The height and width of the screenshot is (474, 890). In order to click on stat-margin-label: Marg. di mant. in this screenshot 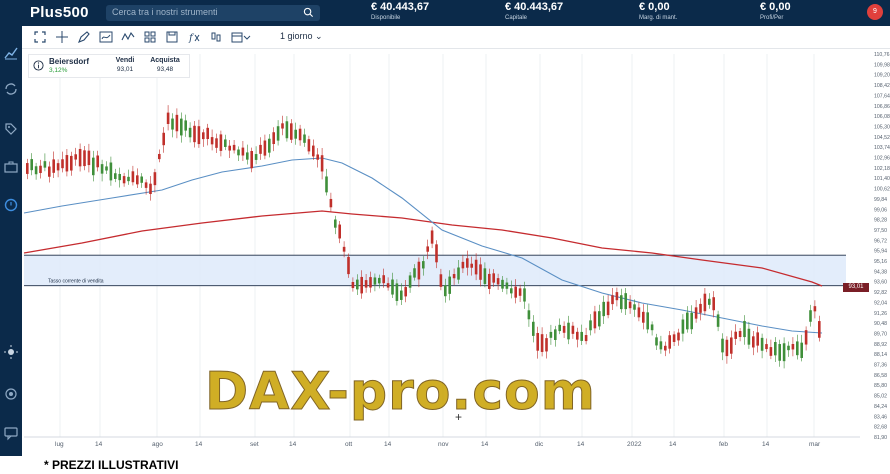, I will do `click(658, 18)`.